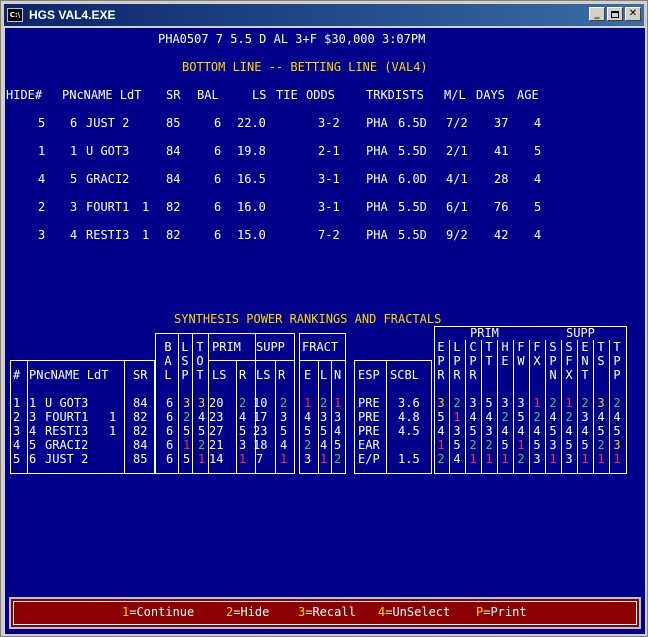 The height and width of the screenshot is (637, 648). I want to click on horse-name: JUST 2, so click(108, 123).